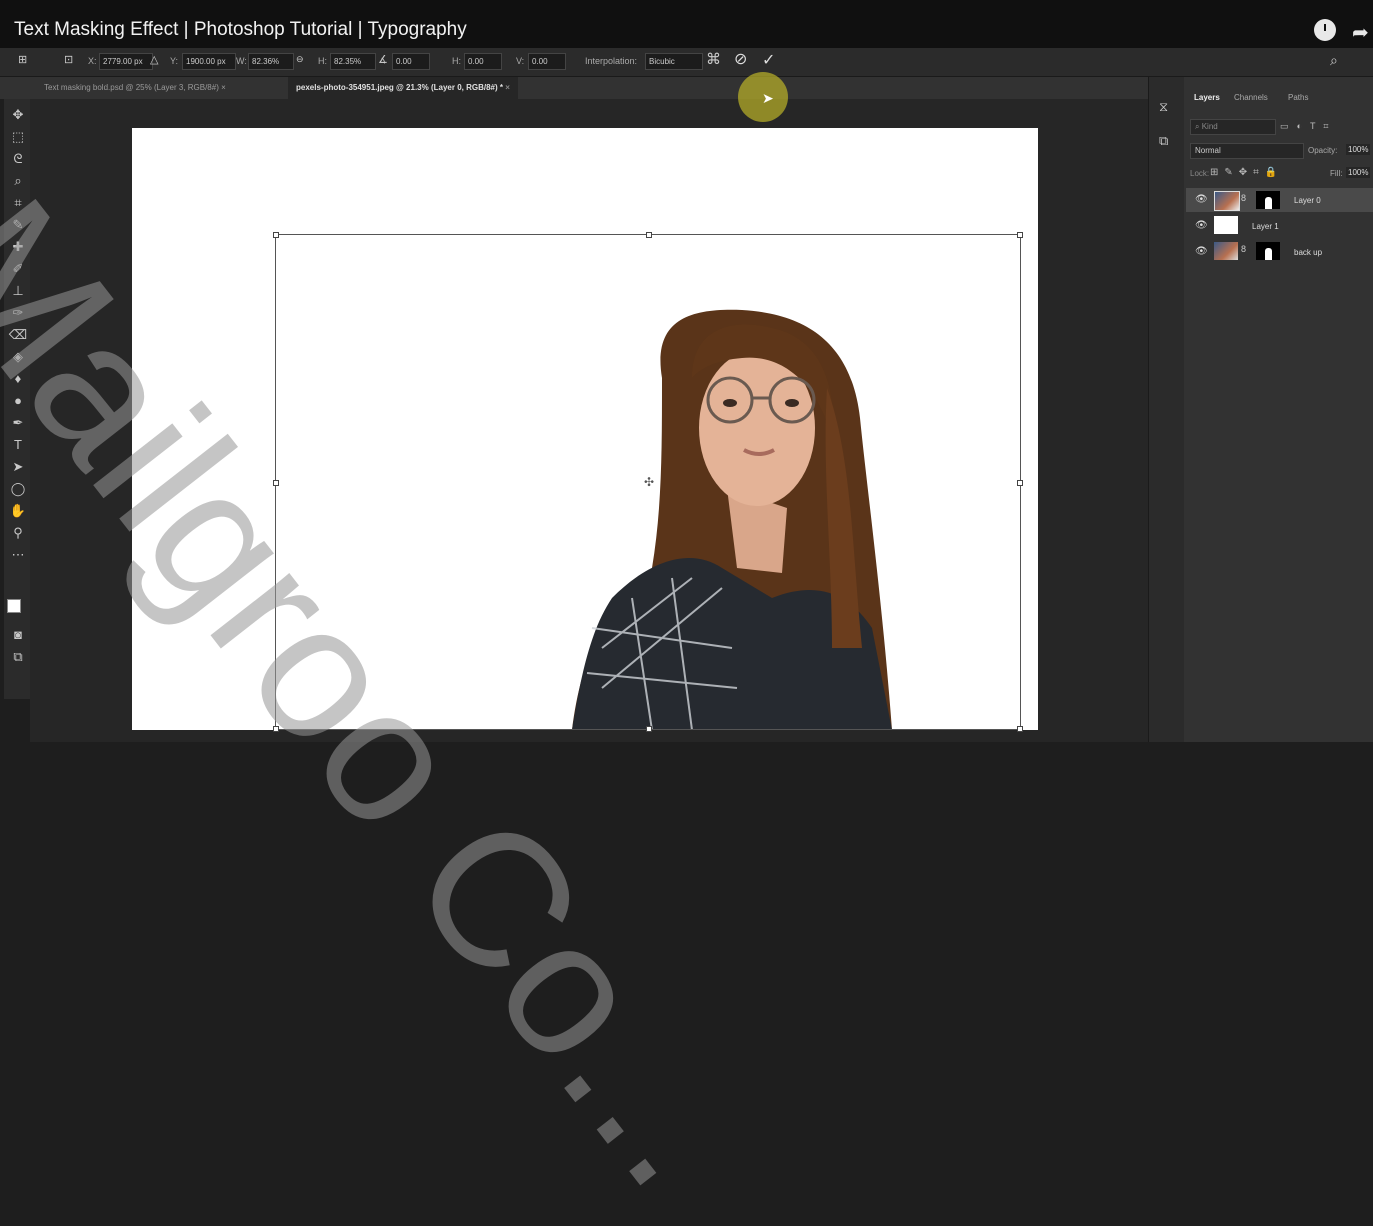 The width and height of the screenshot is (1373, 1226). I want to click on more-tools-icon: ⋯, so click(18, 555).